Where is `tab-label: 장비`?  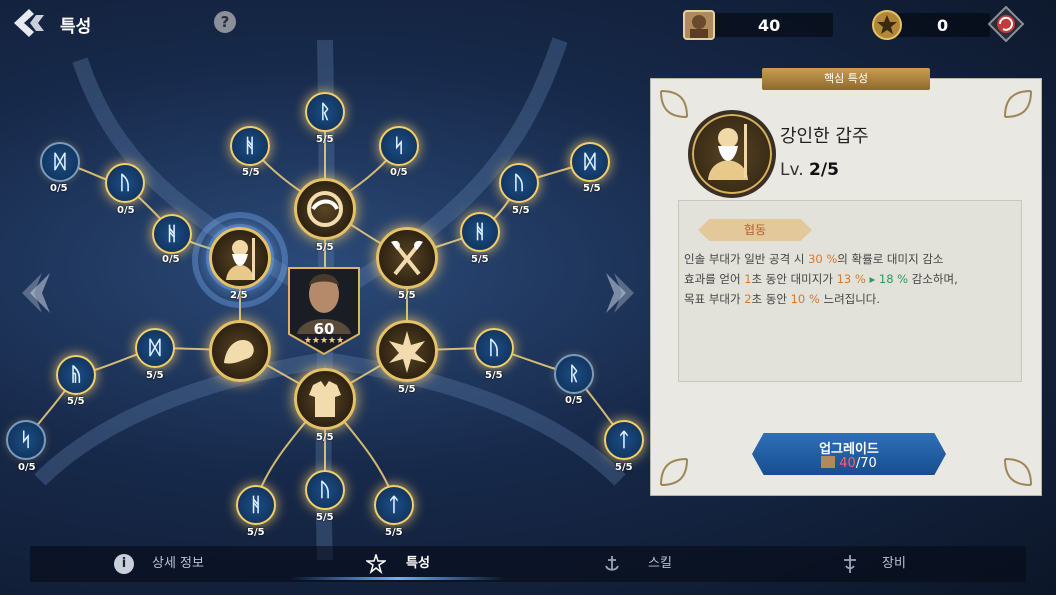 tab-label: 장비 is located at coordinates (894, 563).